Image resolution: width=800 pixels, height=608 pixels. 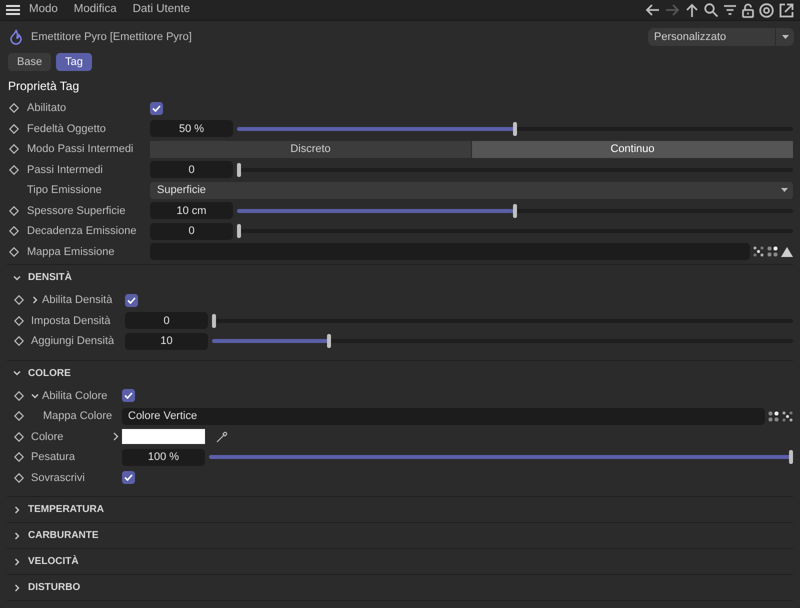 I want to click on external-window-icon, so click(x=786, y=10).